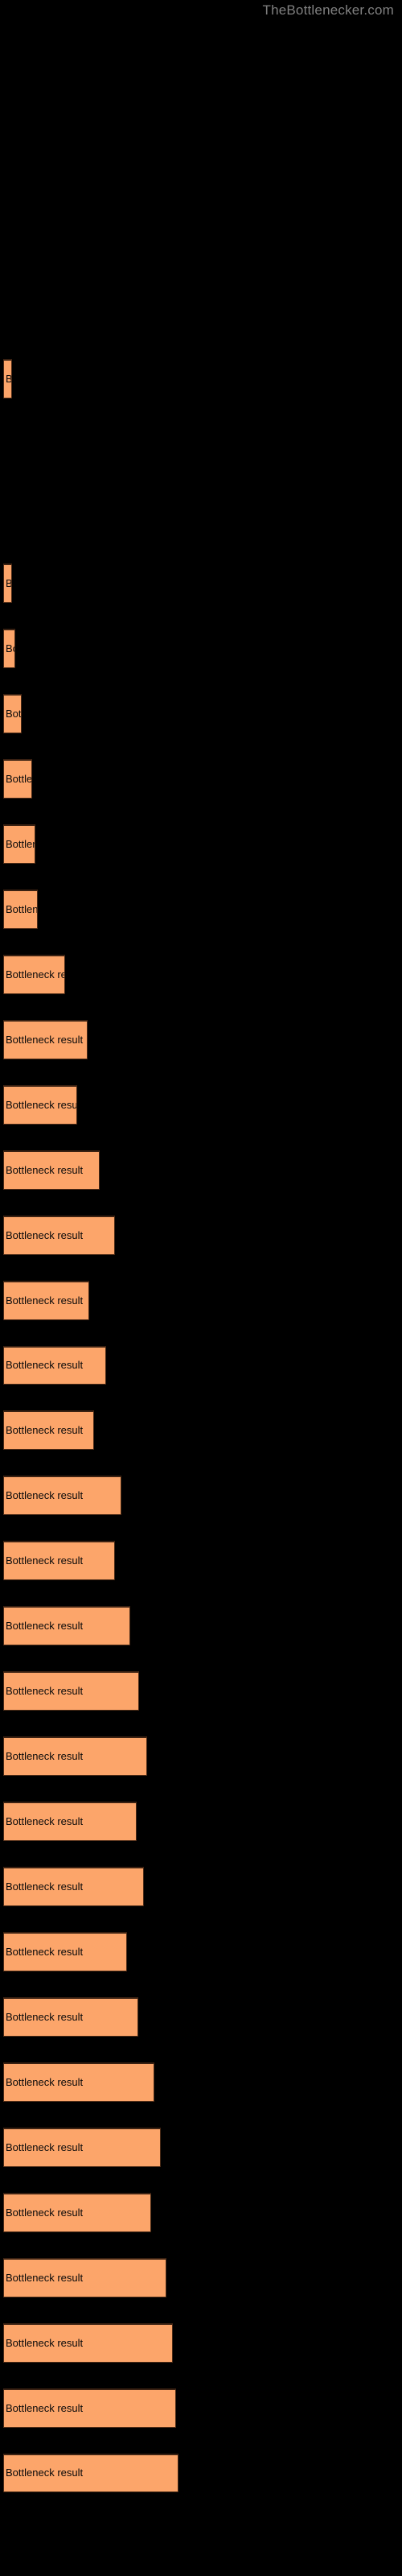  I want to click on bar-20: Bottleneck result, so click(75, 1756).